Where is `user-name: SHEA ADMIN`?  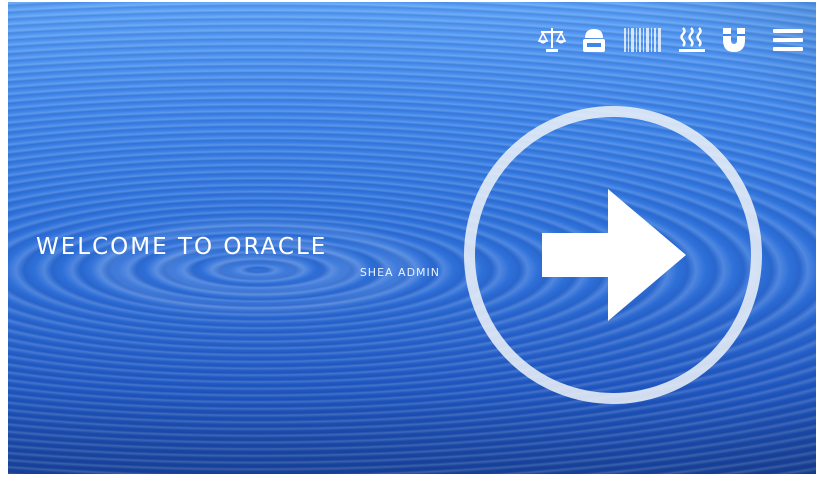 user-name: SHEA ADMIN is located at coordinates (399, 272).